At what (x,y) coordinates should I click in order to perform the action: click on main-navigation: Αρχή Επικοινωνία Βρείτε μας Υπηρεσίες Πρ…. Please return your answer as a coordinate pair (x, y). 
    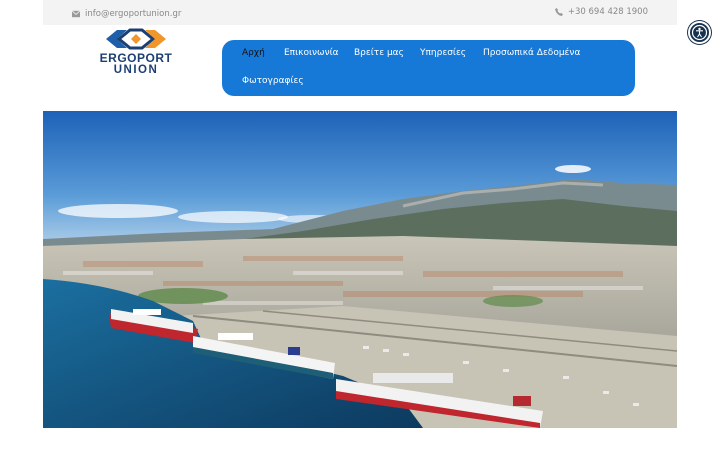
    Looking at the image, I should click on (428, 68).